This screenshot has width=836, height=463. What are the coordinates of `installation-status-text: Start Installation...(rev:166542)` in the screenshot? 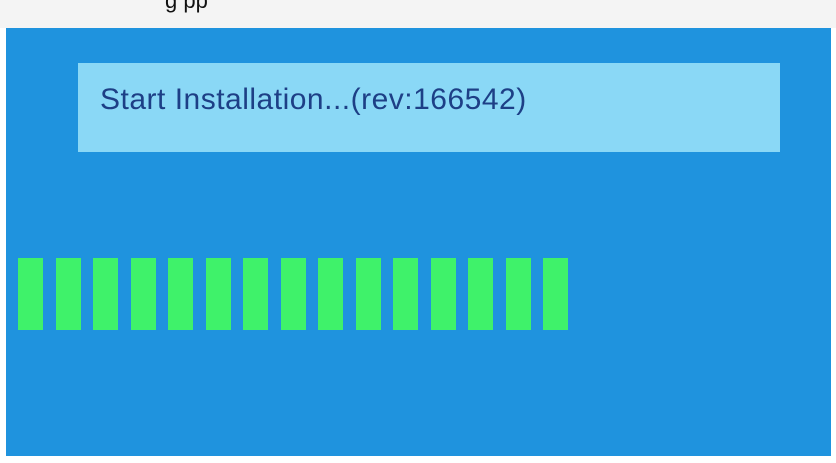 It's located at (313, 99).